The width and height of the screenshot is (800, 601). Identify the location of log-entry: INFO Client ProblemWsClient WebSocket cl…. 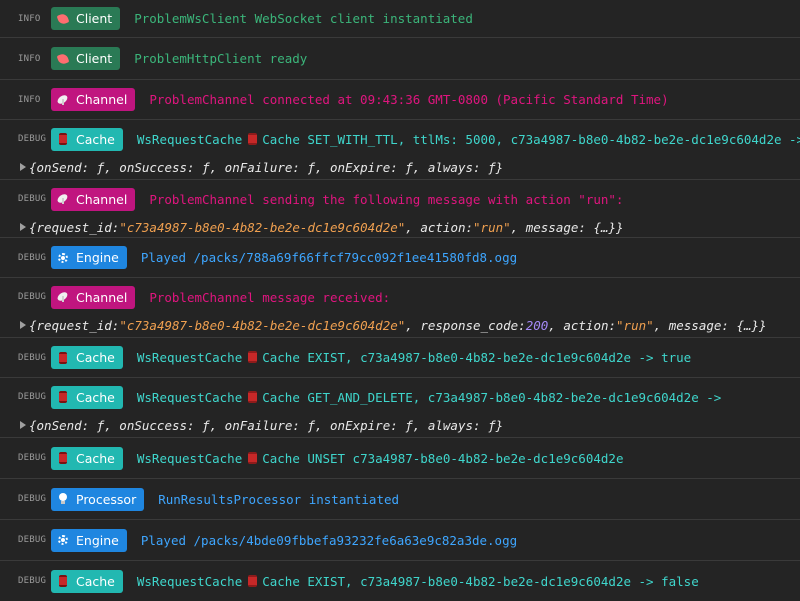
(400, 19).